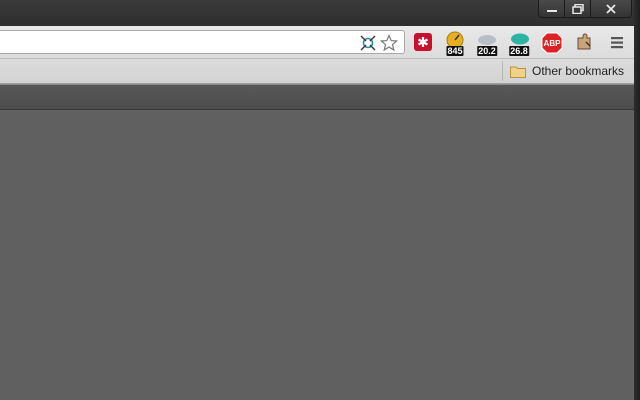 Image resolution: width=640 pixels, height=400 pixels. I want to click on extension-badge: 20.2, so click(487, 51).